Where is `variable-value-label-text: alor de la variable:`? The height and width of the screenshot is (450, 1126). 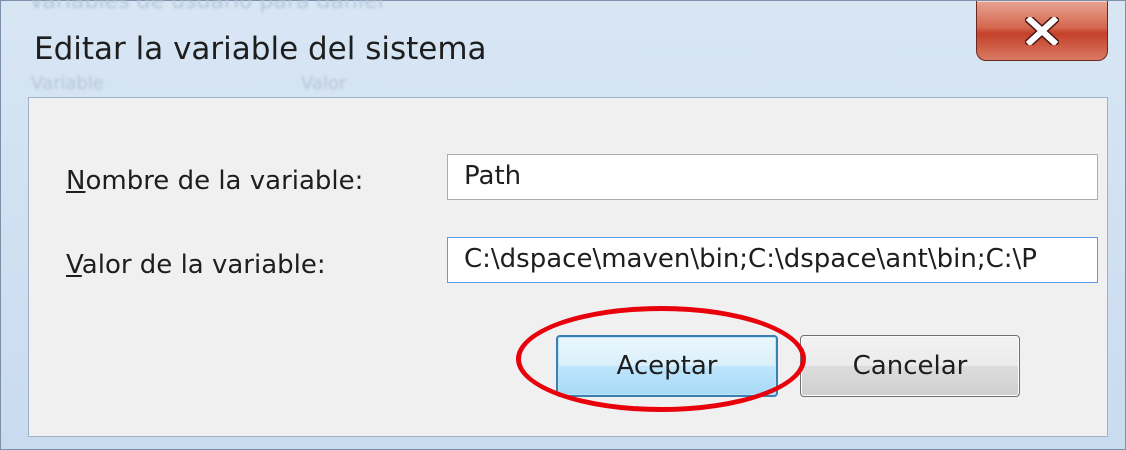
variable-value-label-text: alor de la variable: is located at coordinates (203, 265).